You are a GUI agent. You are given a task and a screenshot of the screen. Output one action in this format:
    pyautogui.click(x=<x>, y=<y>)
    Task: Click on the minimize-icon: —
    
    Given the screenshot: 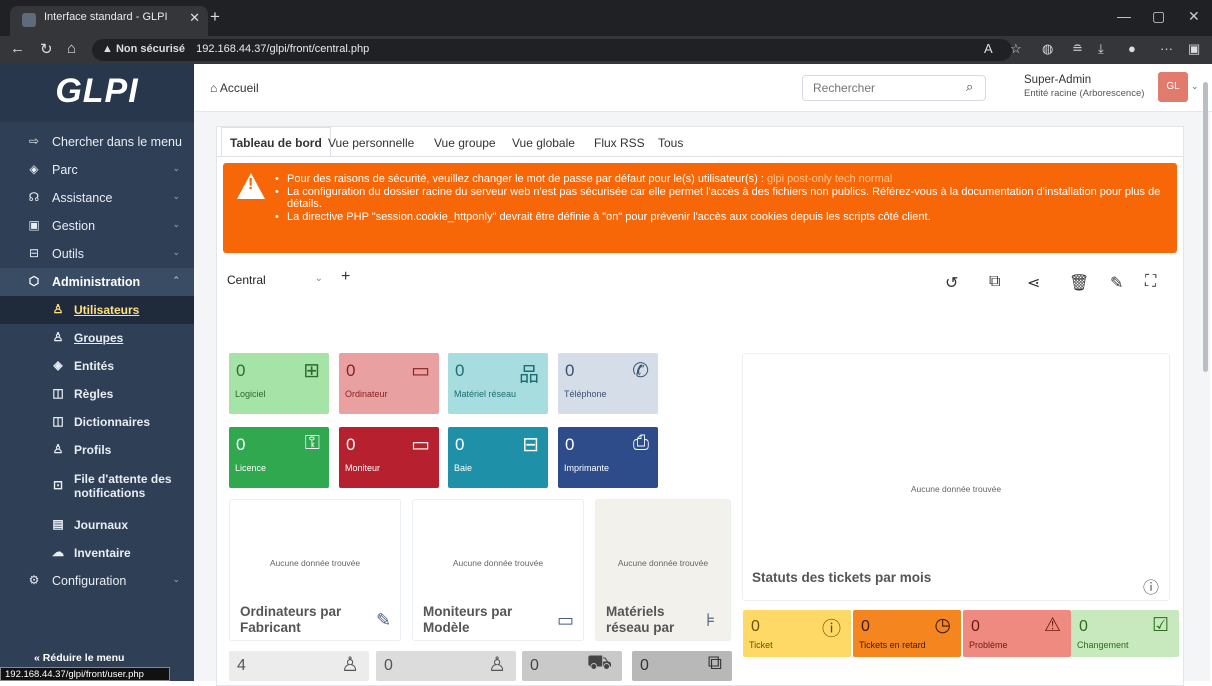 What is the action you would take?
    pyautogui.click(x=1124, y=16)
    